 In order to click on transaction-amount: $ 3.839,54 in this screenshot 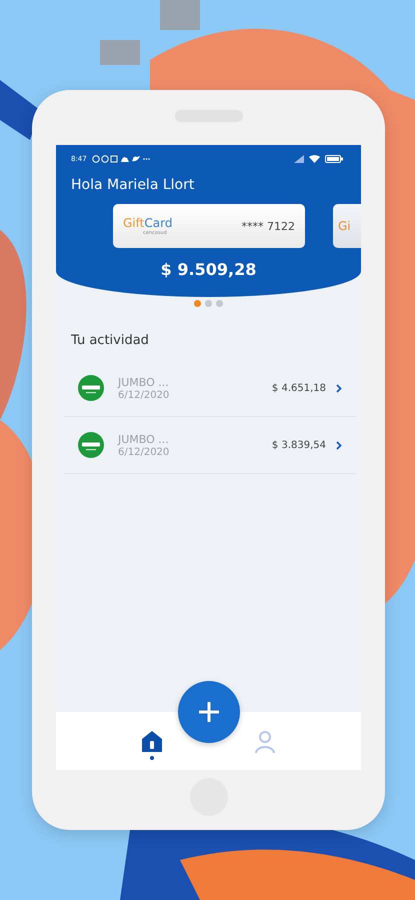, I will do `click(299, 445)`.